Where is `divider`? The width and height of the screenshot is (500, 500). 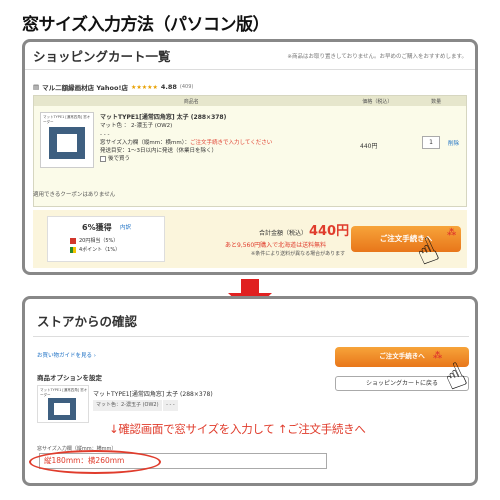 divider is located at coordinates (251, 336).